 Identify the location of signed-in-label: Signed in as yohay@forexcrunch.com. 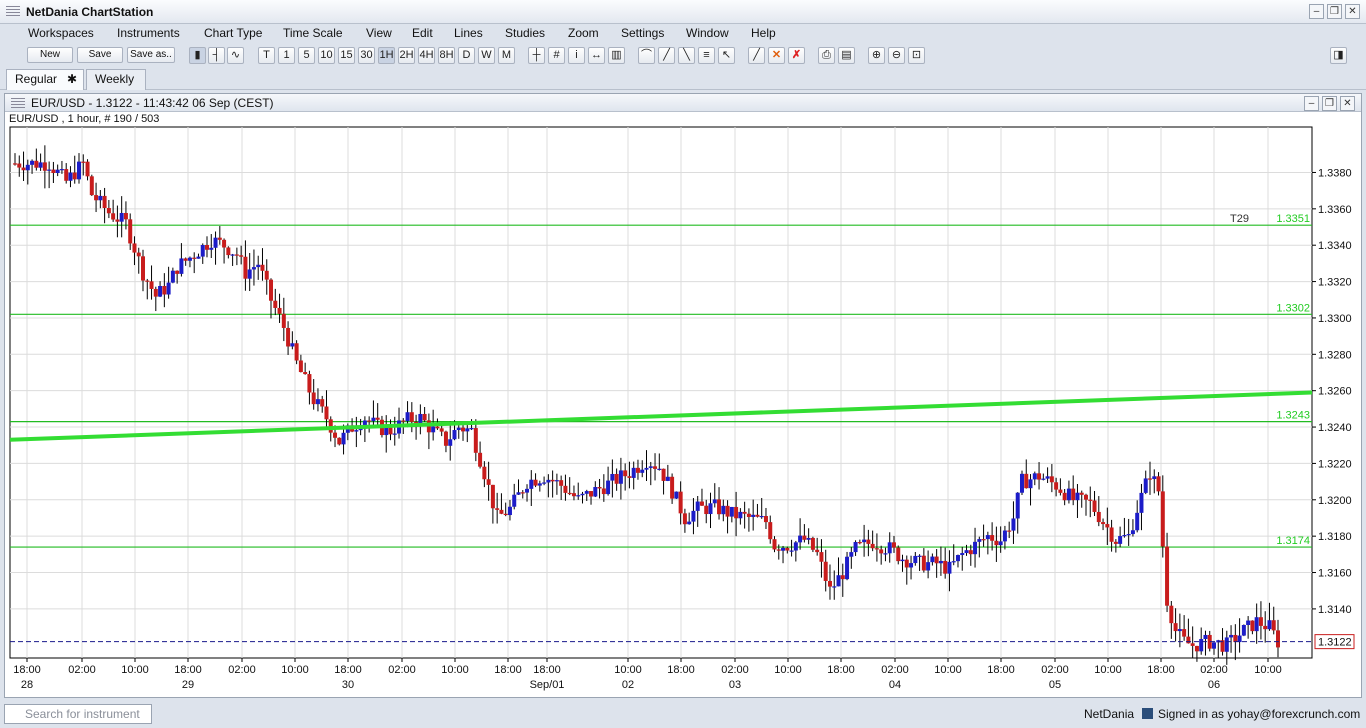
(1259, 714).